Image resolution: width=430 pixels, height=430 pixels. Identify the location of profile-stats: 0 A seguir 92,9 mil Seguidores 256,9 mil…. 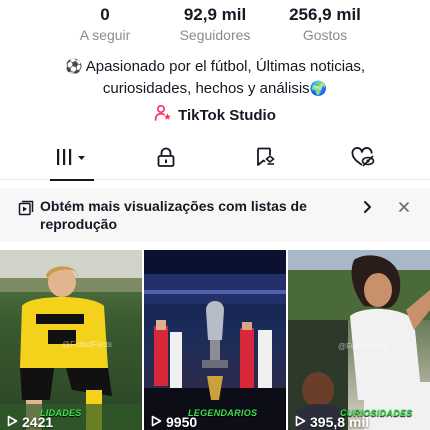
(215, 26).